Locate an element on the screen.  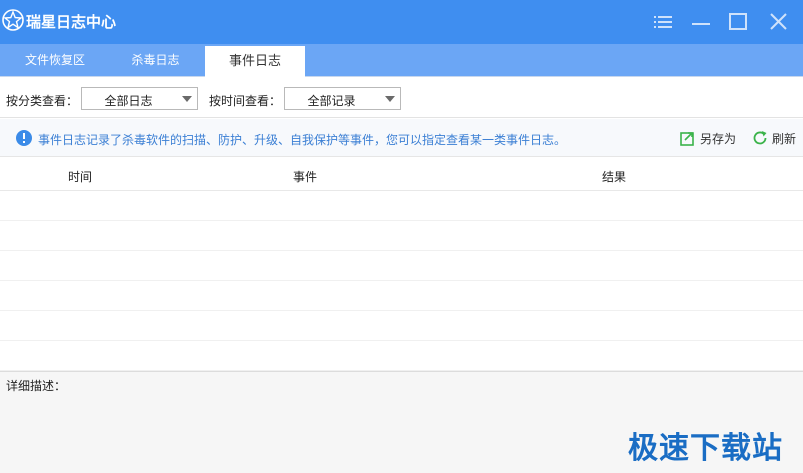
watermark: 极速下载站 is located at coordinates (705, 448).